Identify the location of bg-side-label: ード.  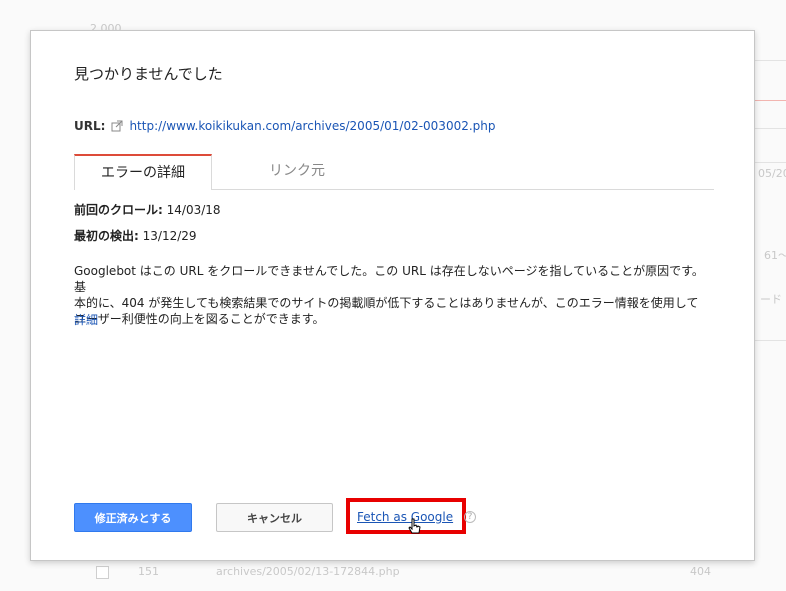
(771, 299).